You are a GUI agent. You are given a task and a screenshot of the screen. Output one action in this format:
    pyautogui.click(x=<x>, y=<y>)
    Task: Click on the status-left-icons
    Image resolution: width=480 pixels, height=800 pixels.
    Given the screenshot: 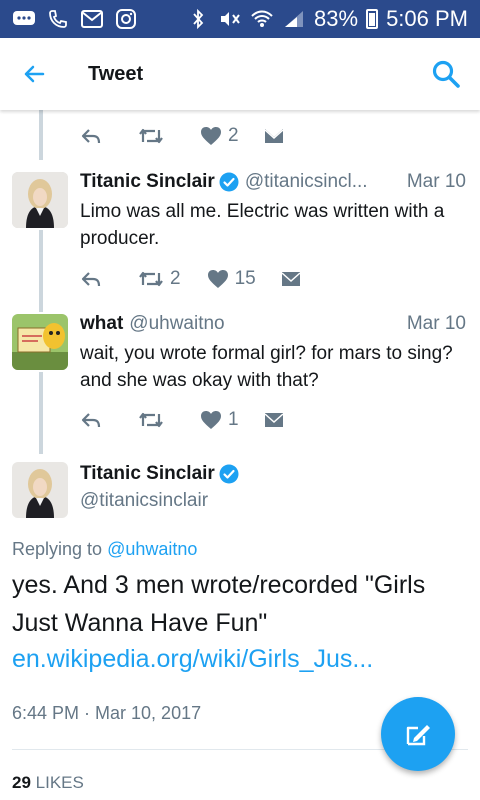 What is the action you would take?
    pyautogui.click(x=75, y=19)
    